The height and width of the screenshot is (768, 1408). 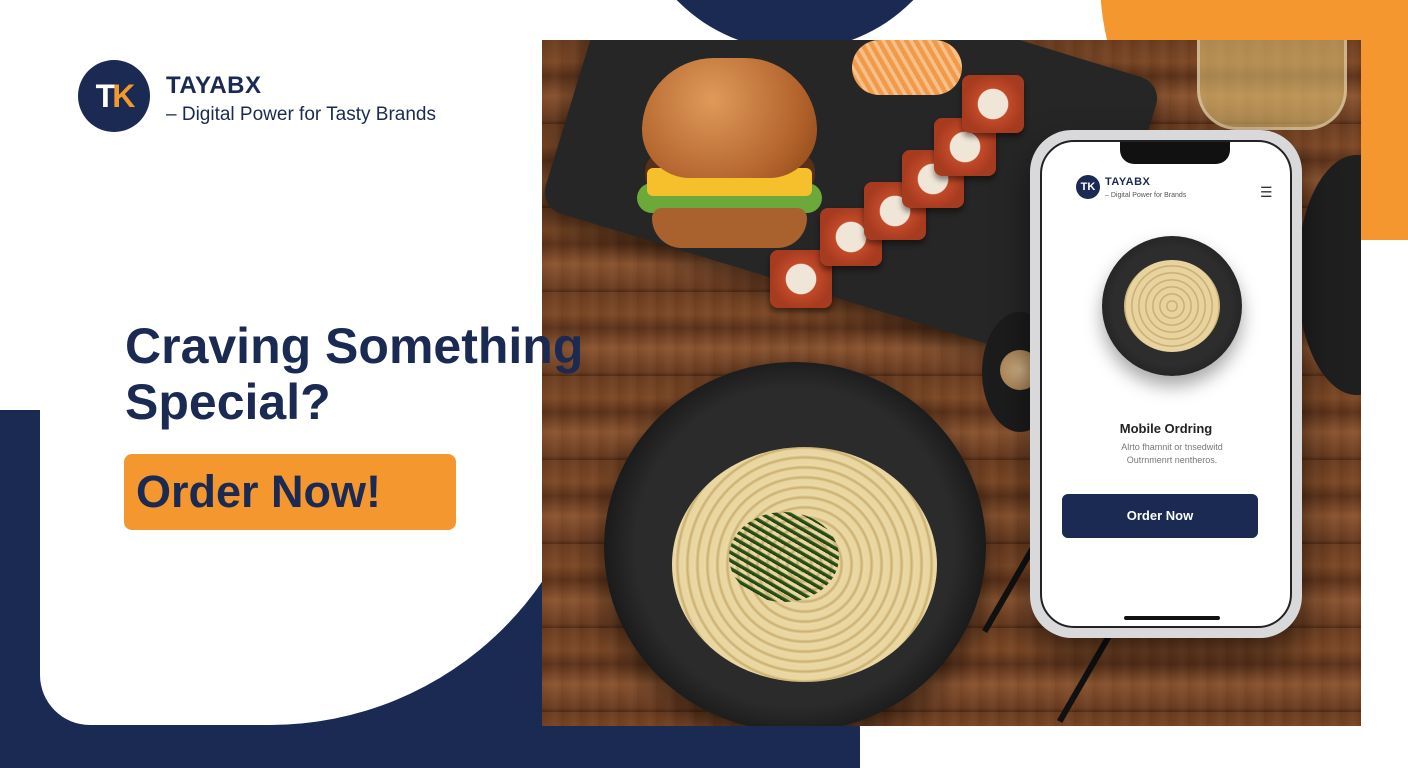 What do you see at coordinates (228, 402) in the screenshot?
I see `headline-line: Special?` at bounding box center [228, 402].